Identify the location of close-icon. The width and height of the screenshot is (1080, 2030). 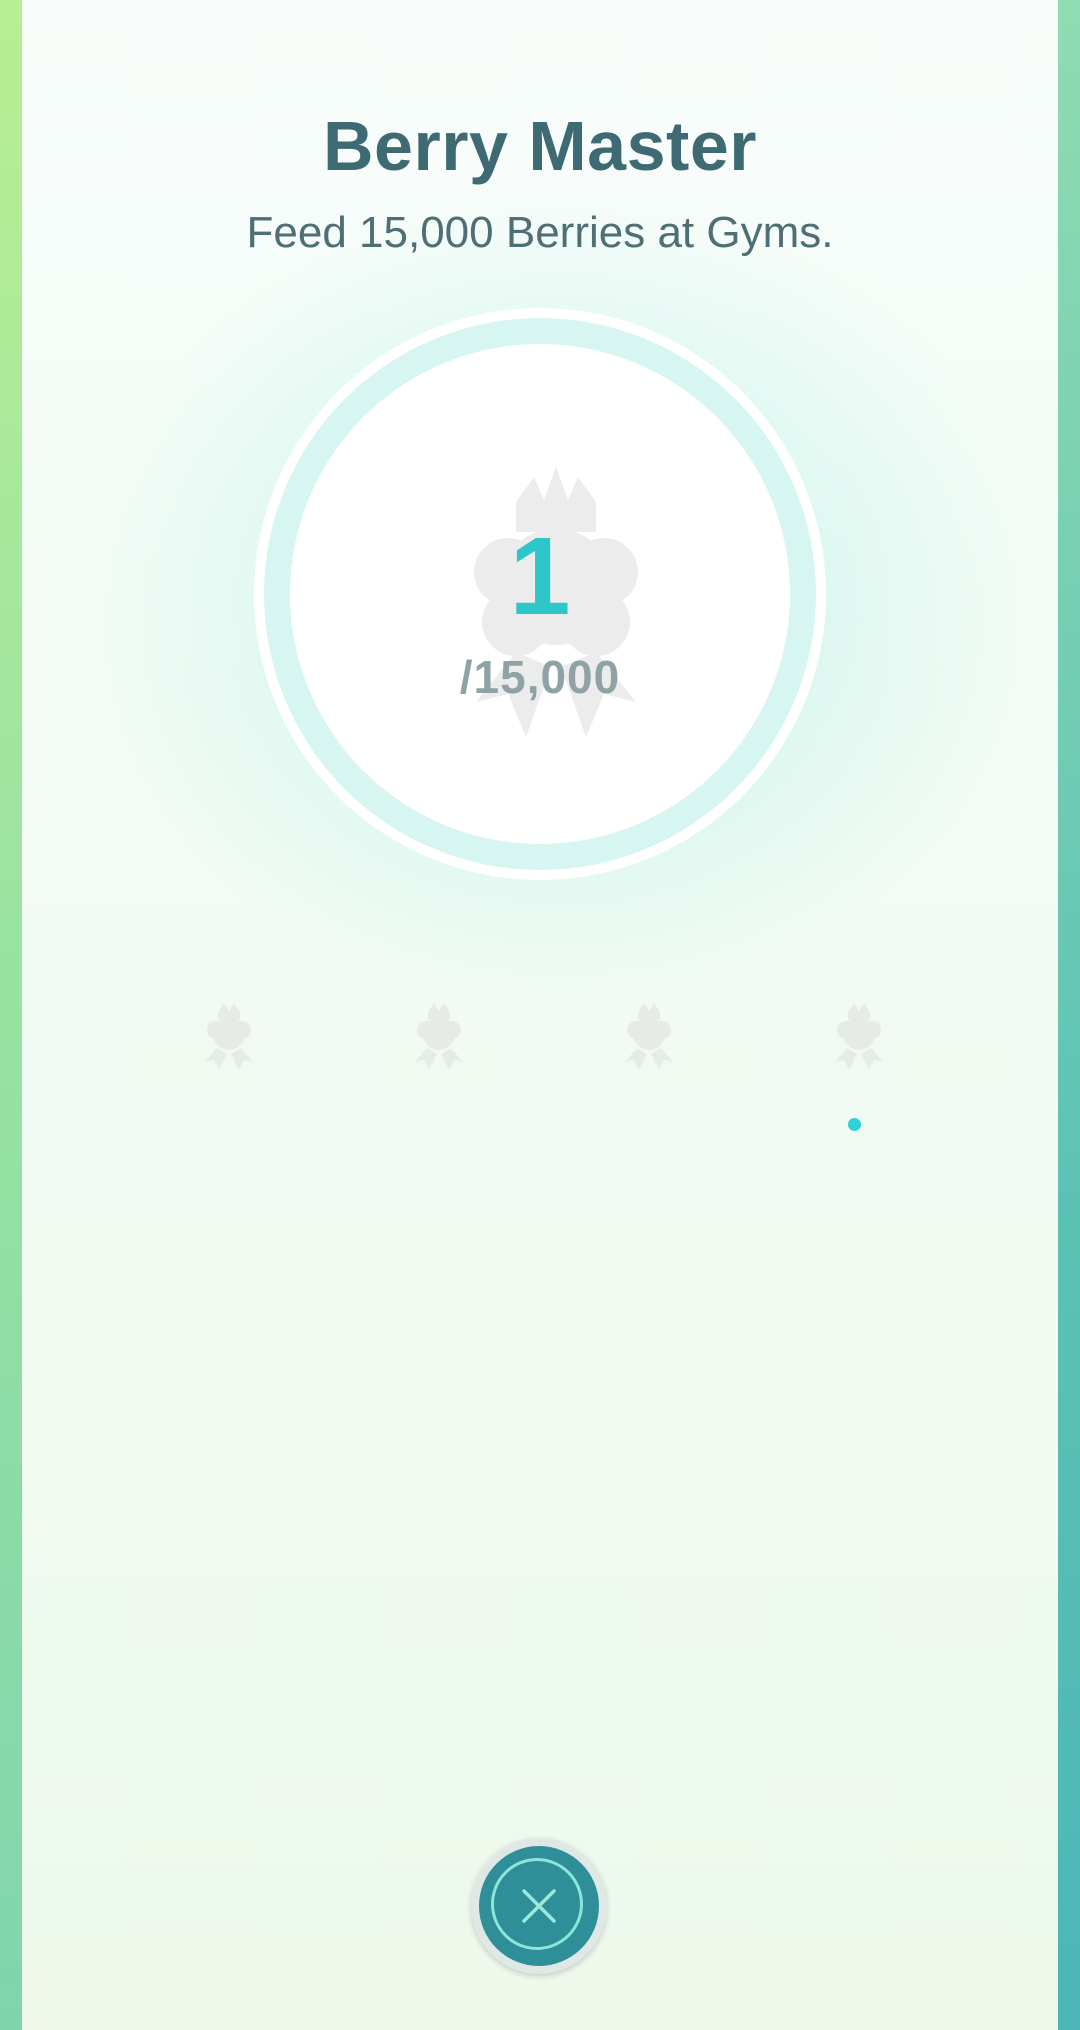
(539, 1906).